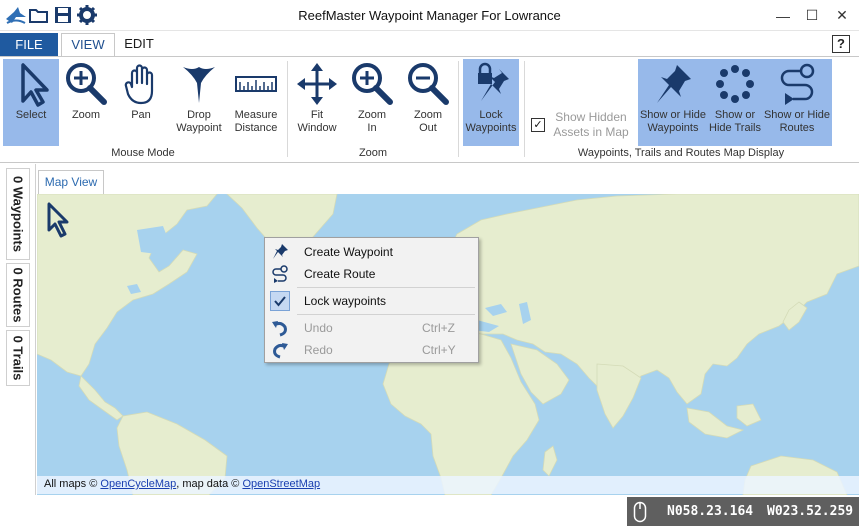 The width and height of the screenshot is (859, 526). What do you see at coordinates (29, 44) in the screenshot?
I see `tab-file: FILE` at bounding box center [29, 44].